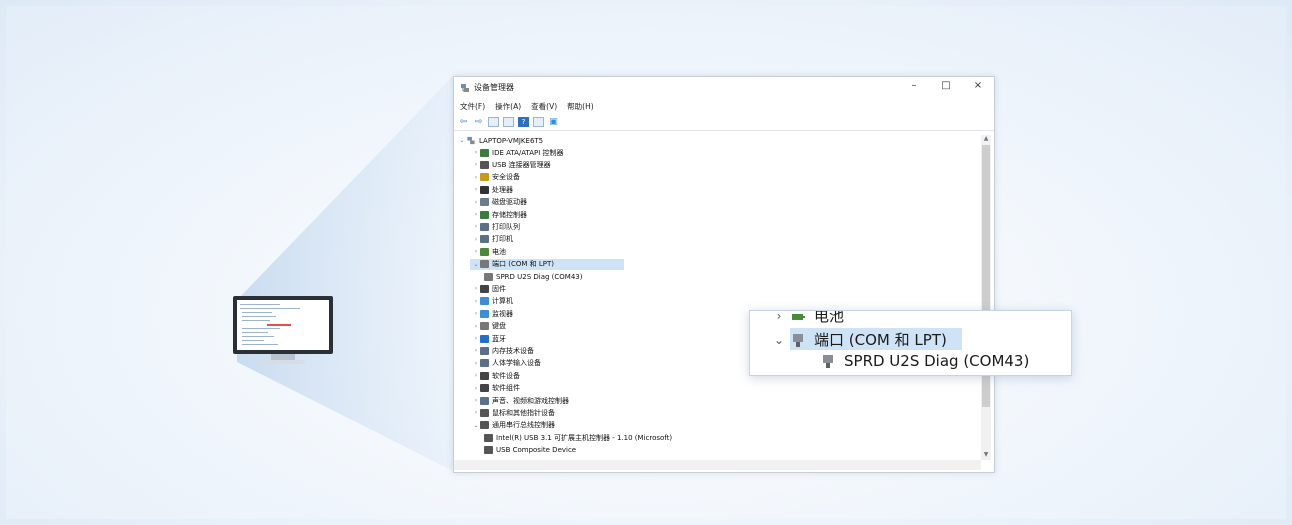  I want to click on tree-category-item: › 安全设备, so click(496, 177).